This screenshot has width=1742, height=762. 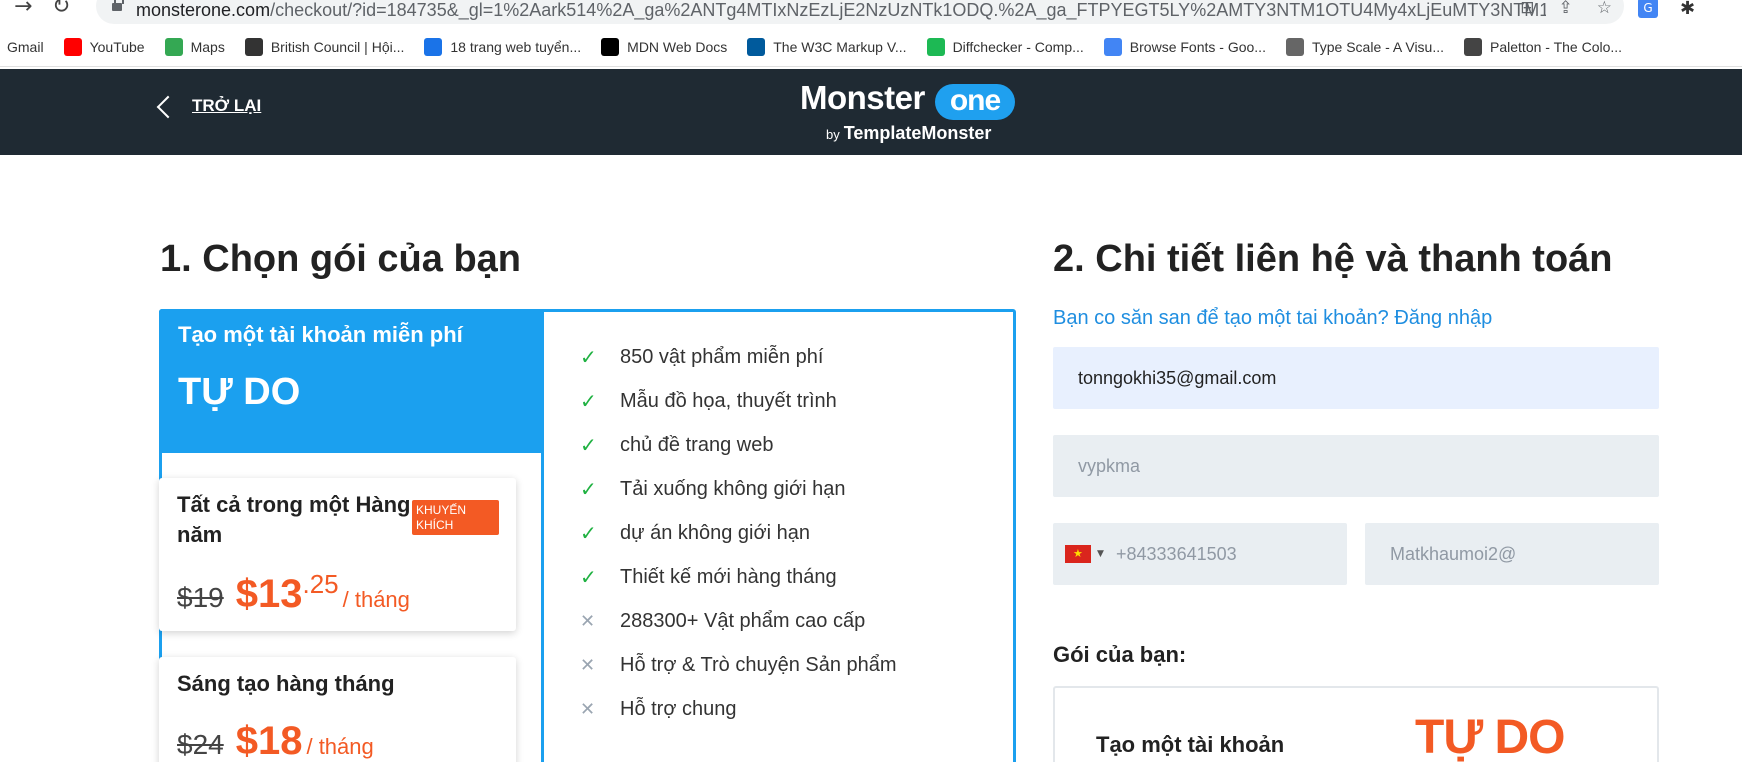 I want to click on name-field: vypkma, so click(x=1356, y=466).